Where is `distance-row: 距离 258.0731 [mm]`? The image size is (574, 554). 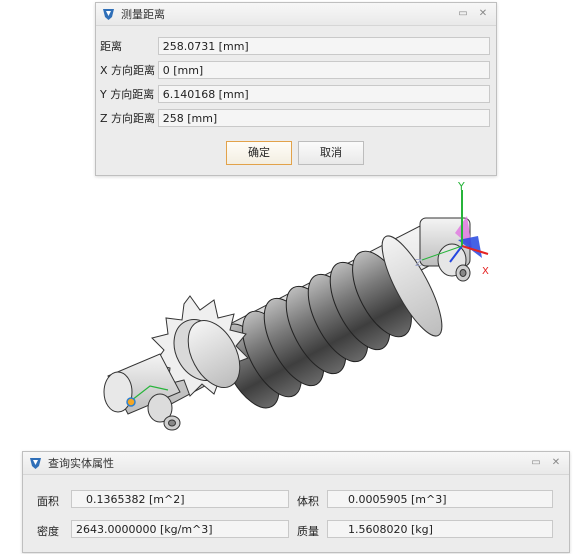 distance-row: 距离 258.0731 [mm] is located at coordinates (295, 46).